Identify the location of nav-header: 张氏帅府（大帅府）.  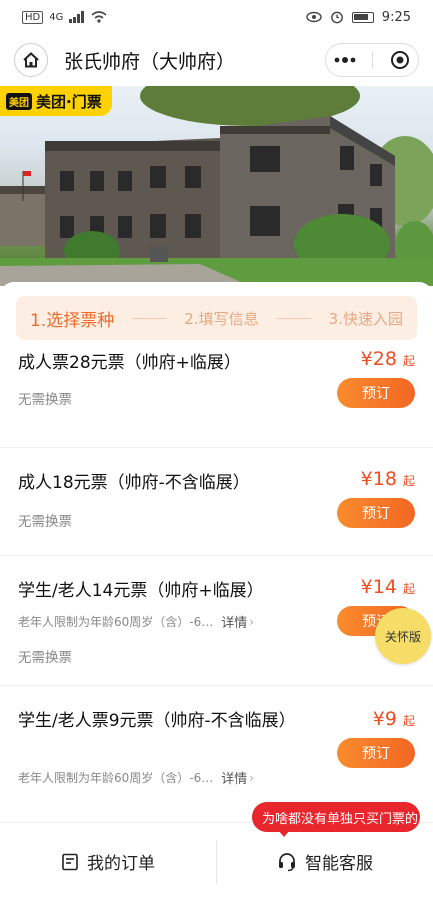
(216, 60).